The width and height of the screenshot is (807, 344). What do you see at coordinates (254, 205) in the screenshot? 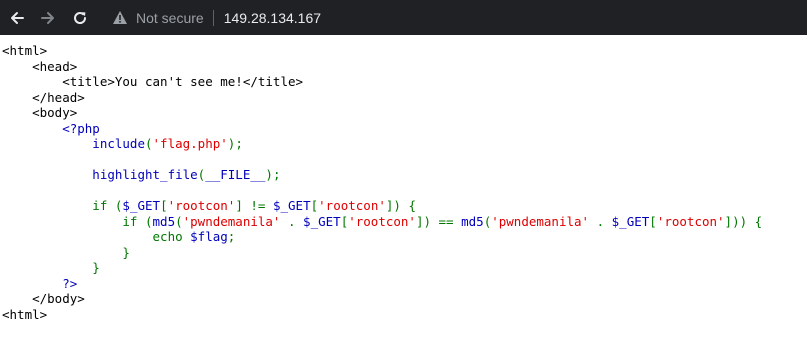
I see `code-token: ] !=` at bounding box center [254, 205].